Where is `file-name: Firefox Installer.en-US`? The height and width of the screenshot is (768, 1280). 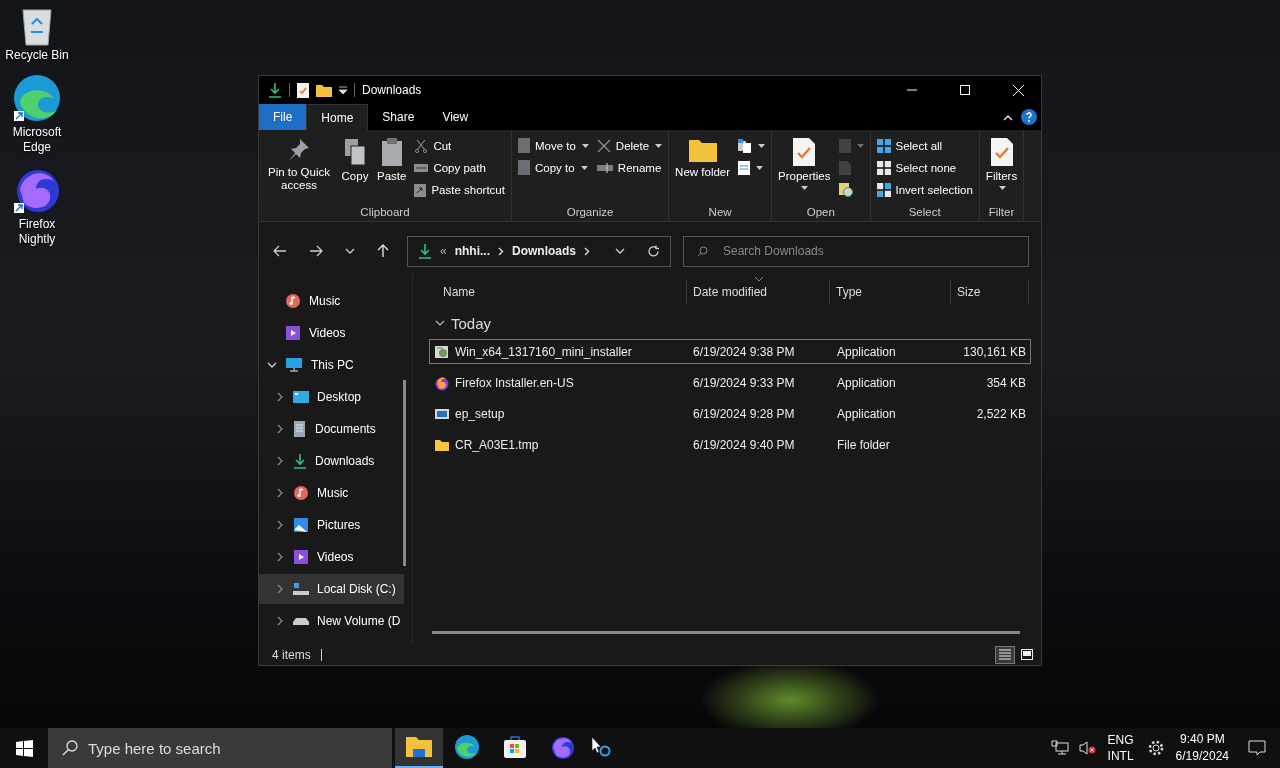 file-name: Firefox Installer.en-US is located at coordinates (559, 382).